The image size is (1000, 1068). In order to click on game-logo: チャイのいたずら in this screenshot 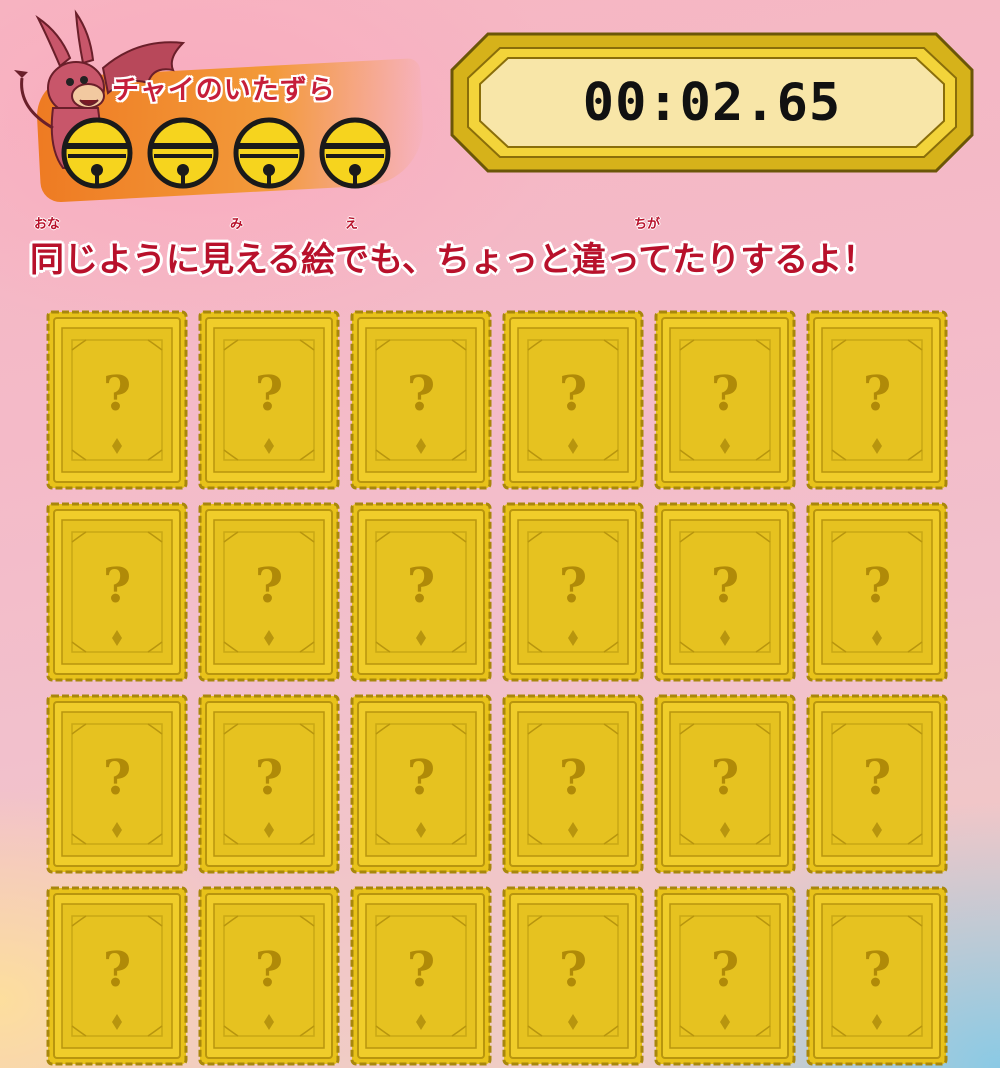, I will do `click(218, 105)`.